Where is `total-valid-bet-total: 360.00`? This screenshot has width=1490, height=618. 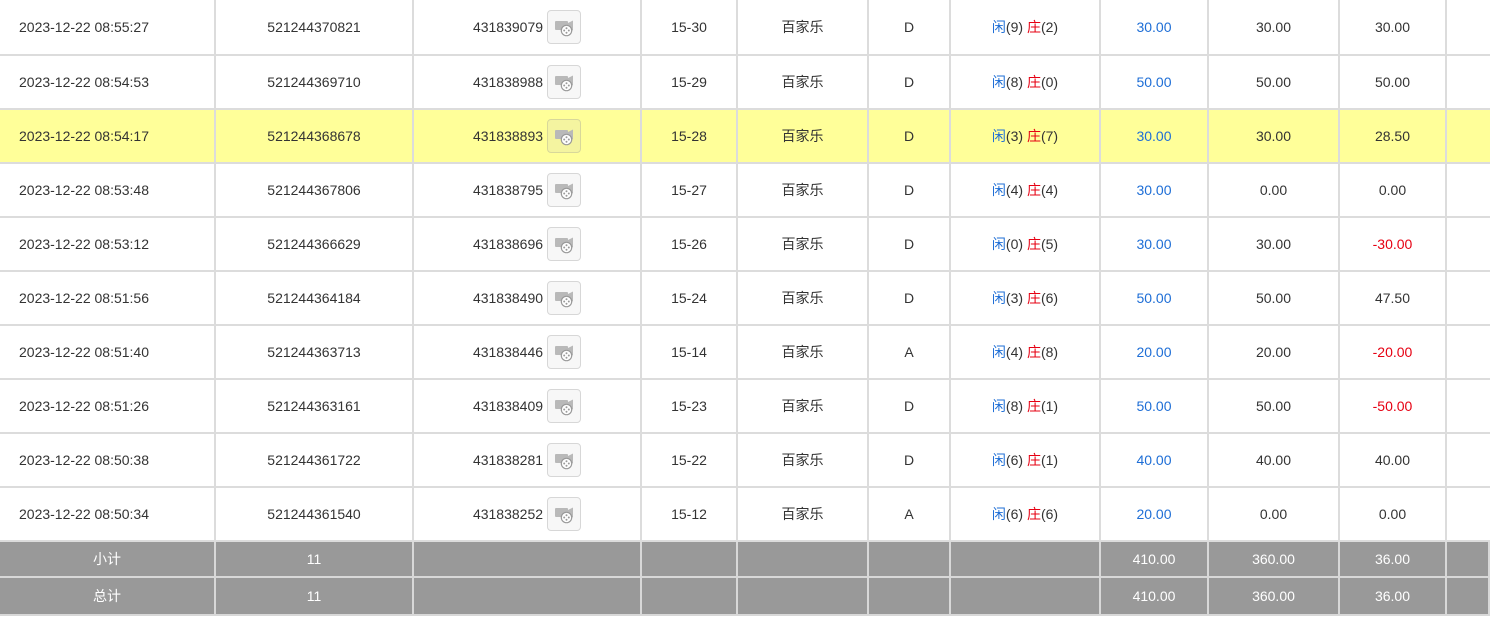 total-valid-bet-total: 360.00 is located at coordinates (1274, 596).